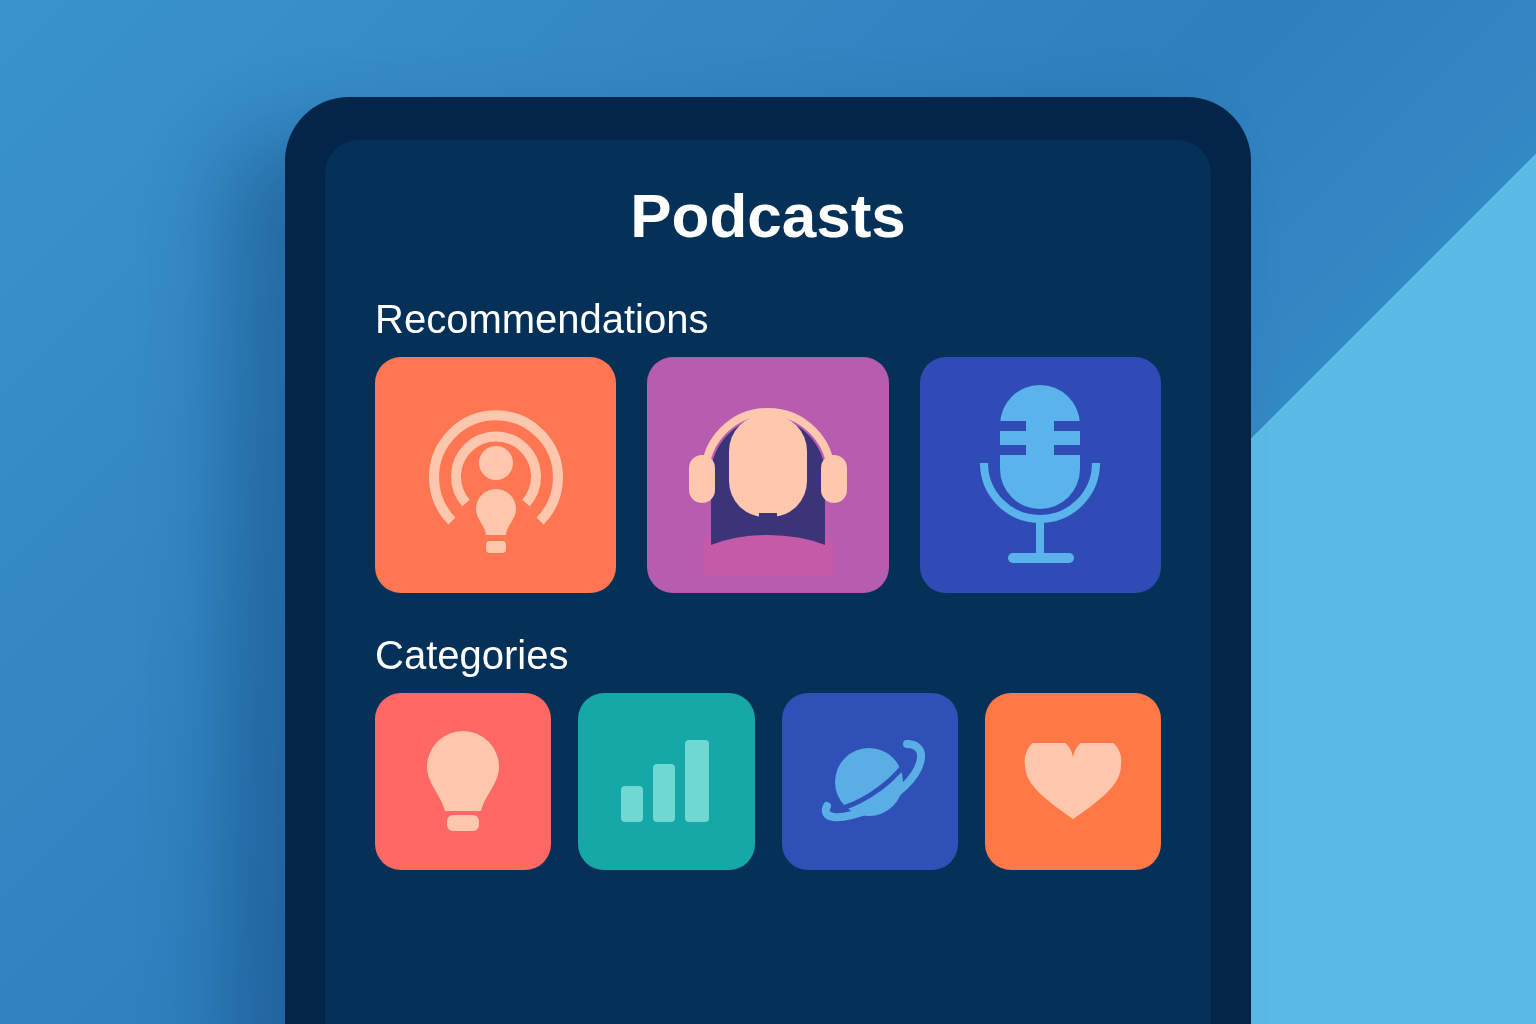 This screenshot has width=1536, height=1024. Describe the element at coordinates (472, 655) in the screenshot. I see `section-heading: Categories` at that location.